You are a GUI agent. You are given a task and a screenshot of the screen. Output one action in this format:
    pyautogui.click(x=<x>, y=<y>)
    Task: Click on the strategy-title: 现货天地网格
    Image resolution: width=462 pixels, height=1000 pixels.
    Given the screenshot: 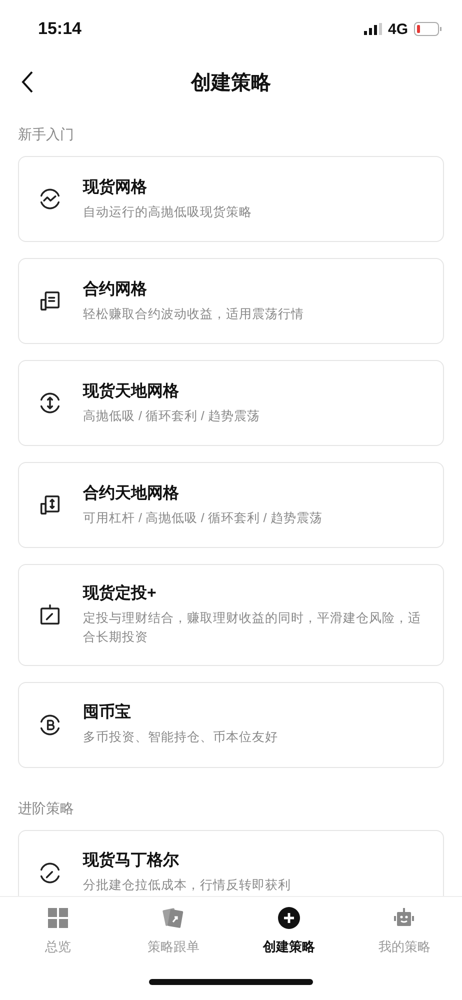 What is the action you would take?
    pyautogui.click(x=131, y=392)
    